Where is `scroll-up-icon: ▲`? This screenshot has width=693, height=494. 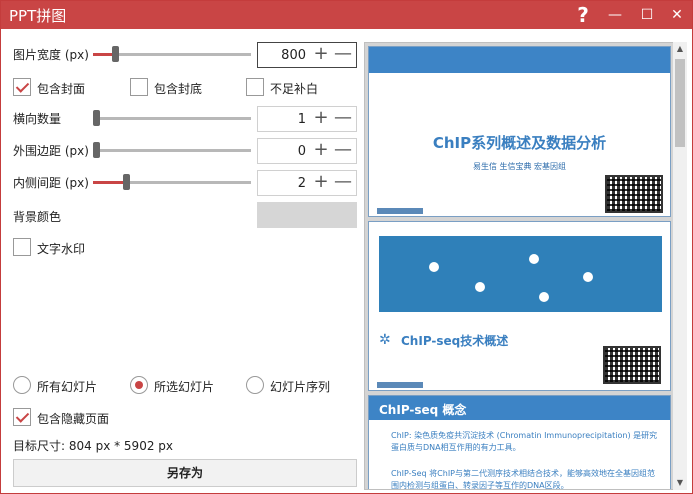
scroll-up-icon: ▲ is located at coordinates (680, 49).